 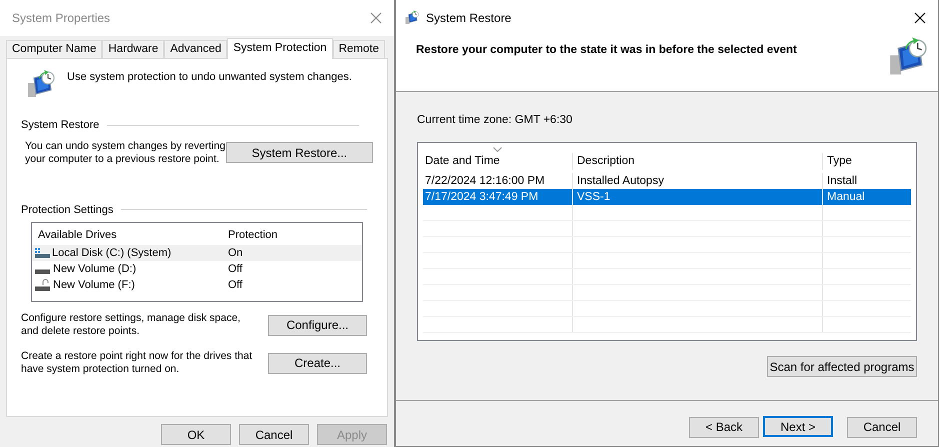 I want to click on table-cell: Manual, so click(x=843, y=197).